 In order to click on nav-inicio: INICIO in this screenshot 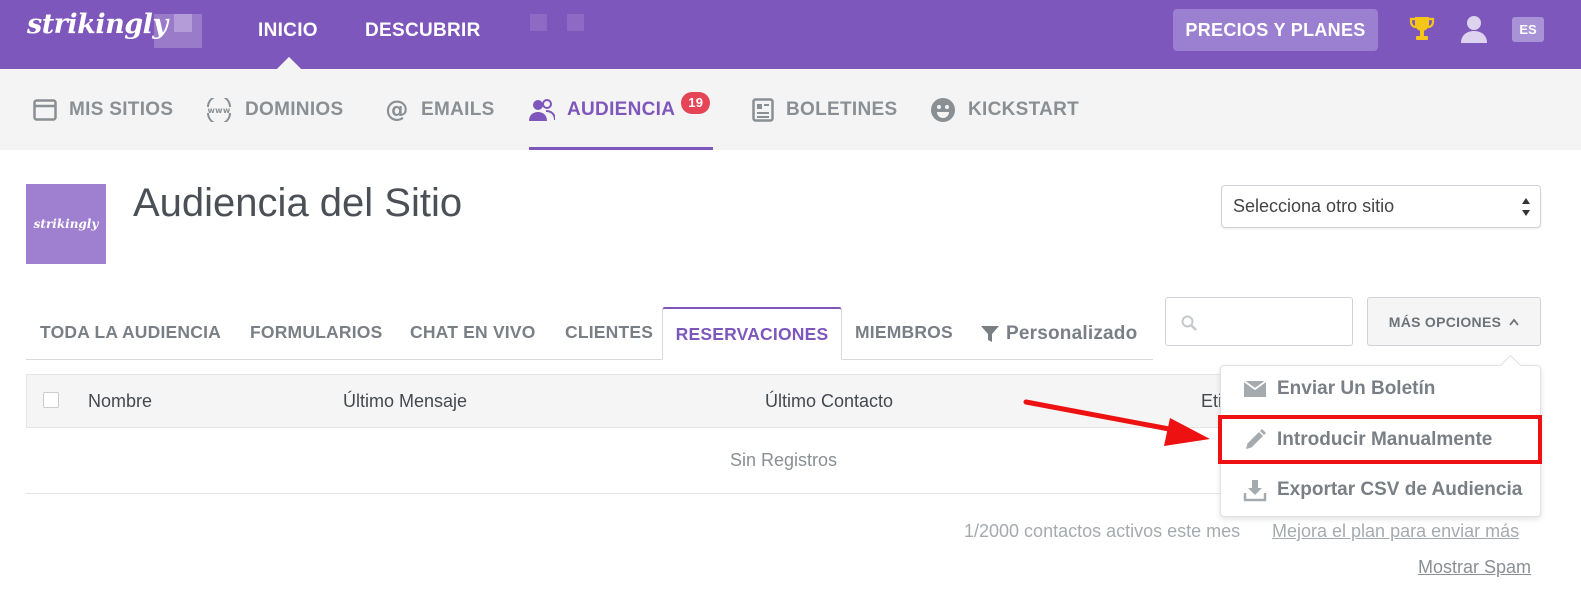, I will do `click(288, 31)`.